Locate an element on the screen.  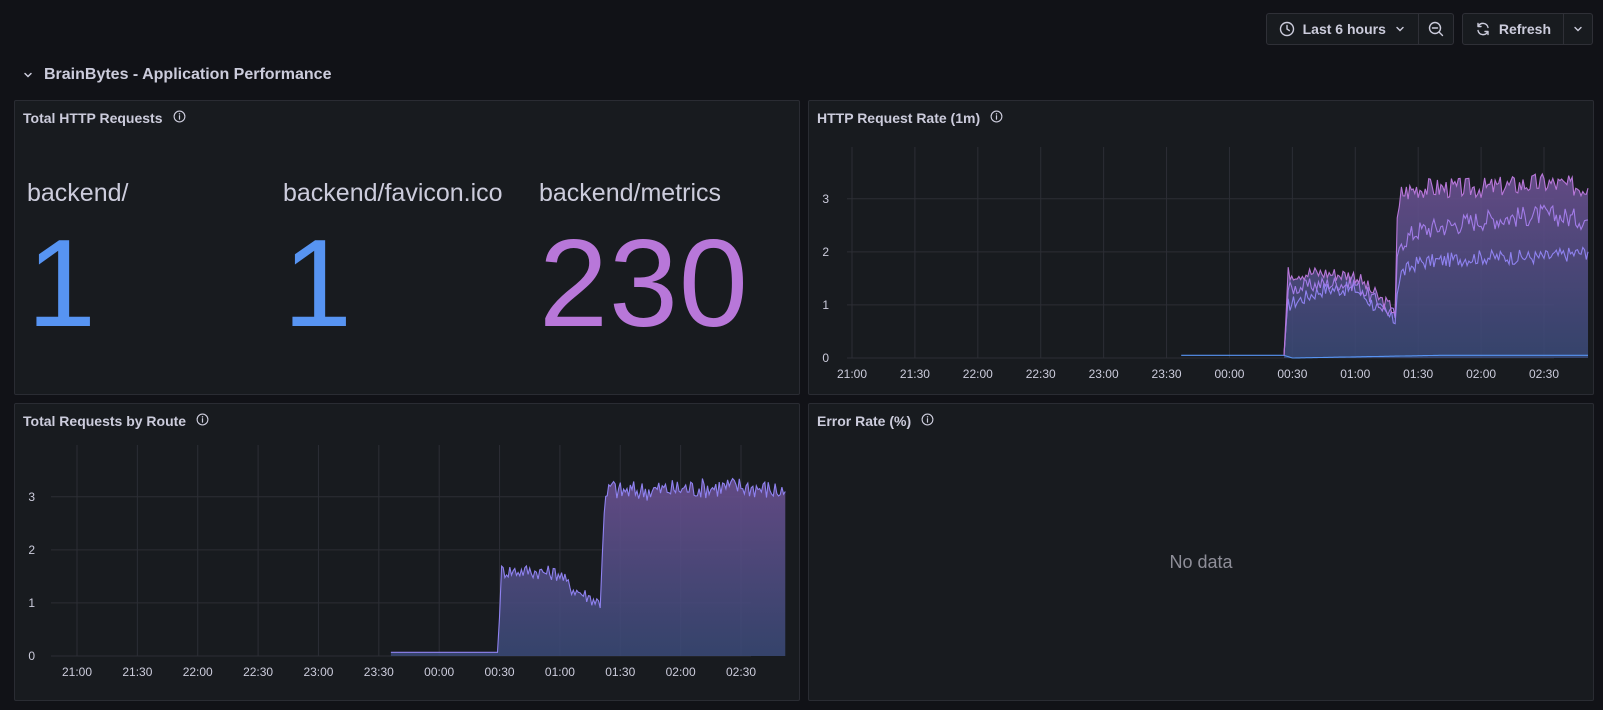
stat-label: backend/ is located at coordinates (78, 193).